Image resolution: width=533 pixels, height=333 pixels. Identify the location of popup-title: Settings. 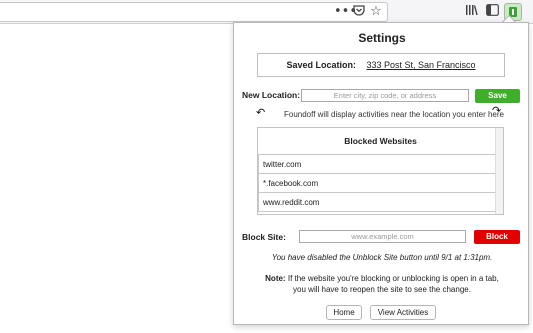
(382, 38).